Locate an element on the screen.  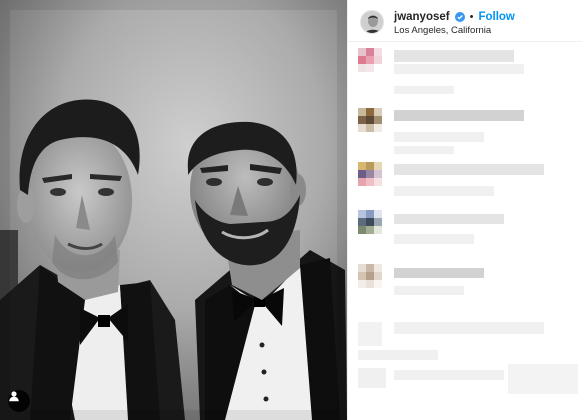
header-line: jwanyosef • Follow is located at coordinates (454, 17).